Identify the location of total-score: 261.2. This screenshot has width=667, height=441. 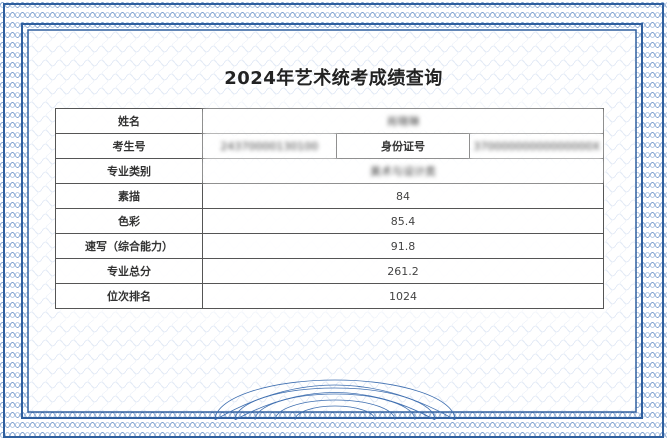
(403, 271).